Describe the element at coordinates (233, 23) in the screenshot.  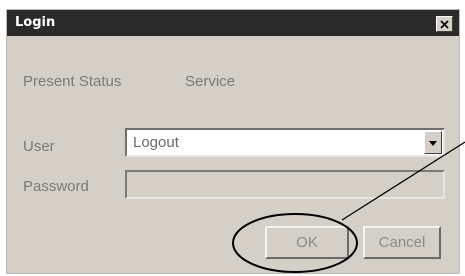
I see `title-bar: Login` at that location.